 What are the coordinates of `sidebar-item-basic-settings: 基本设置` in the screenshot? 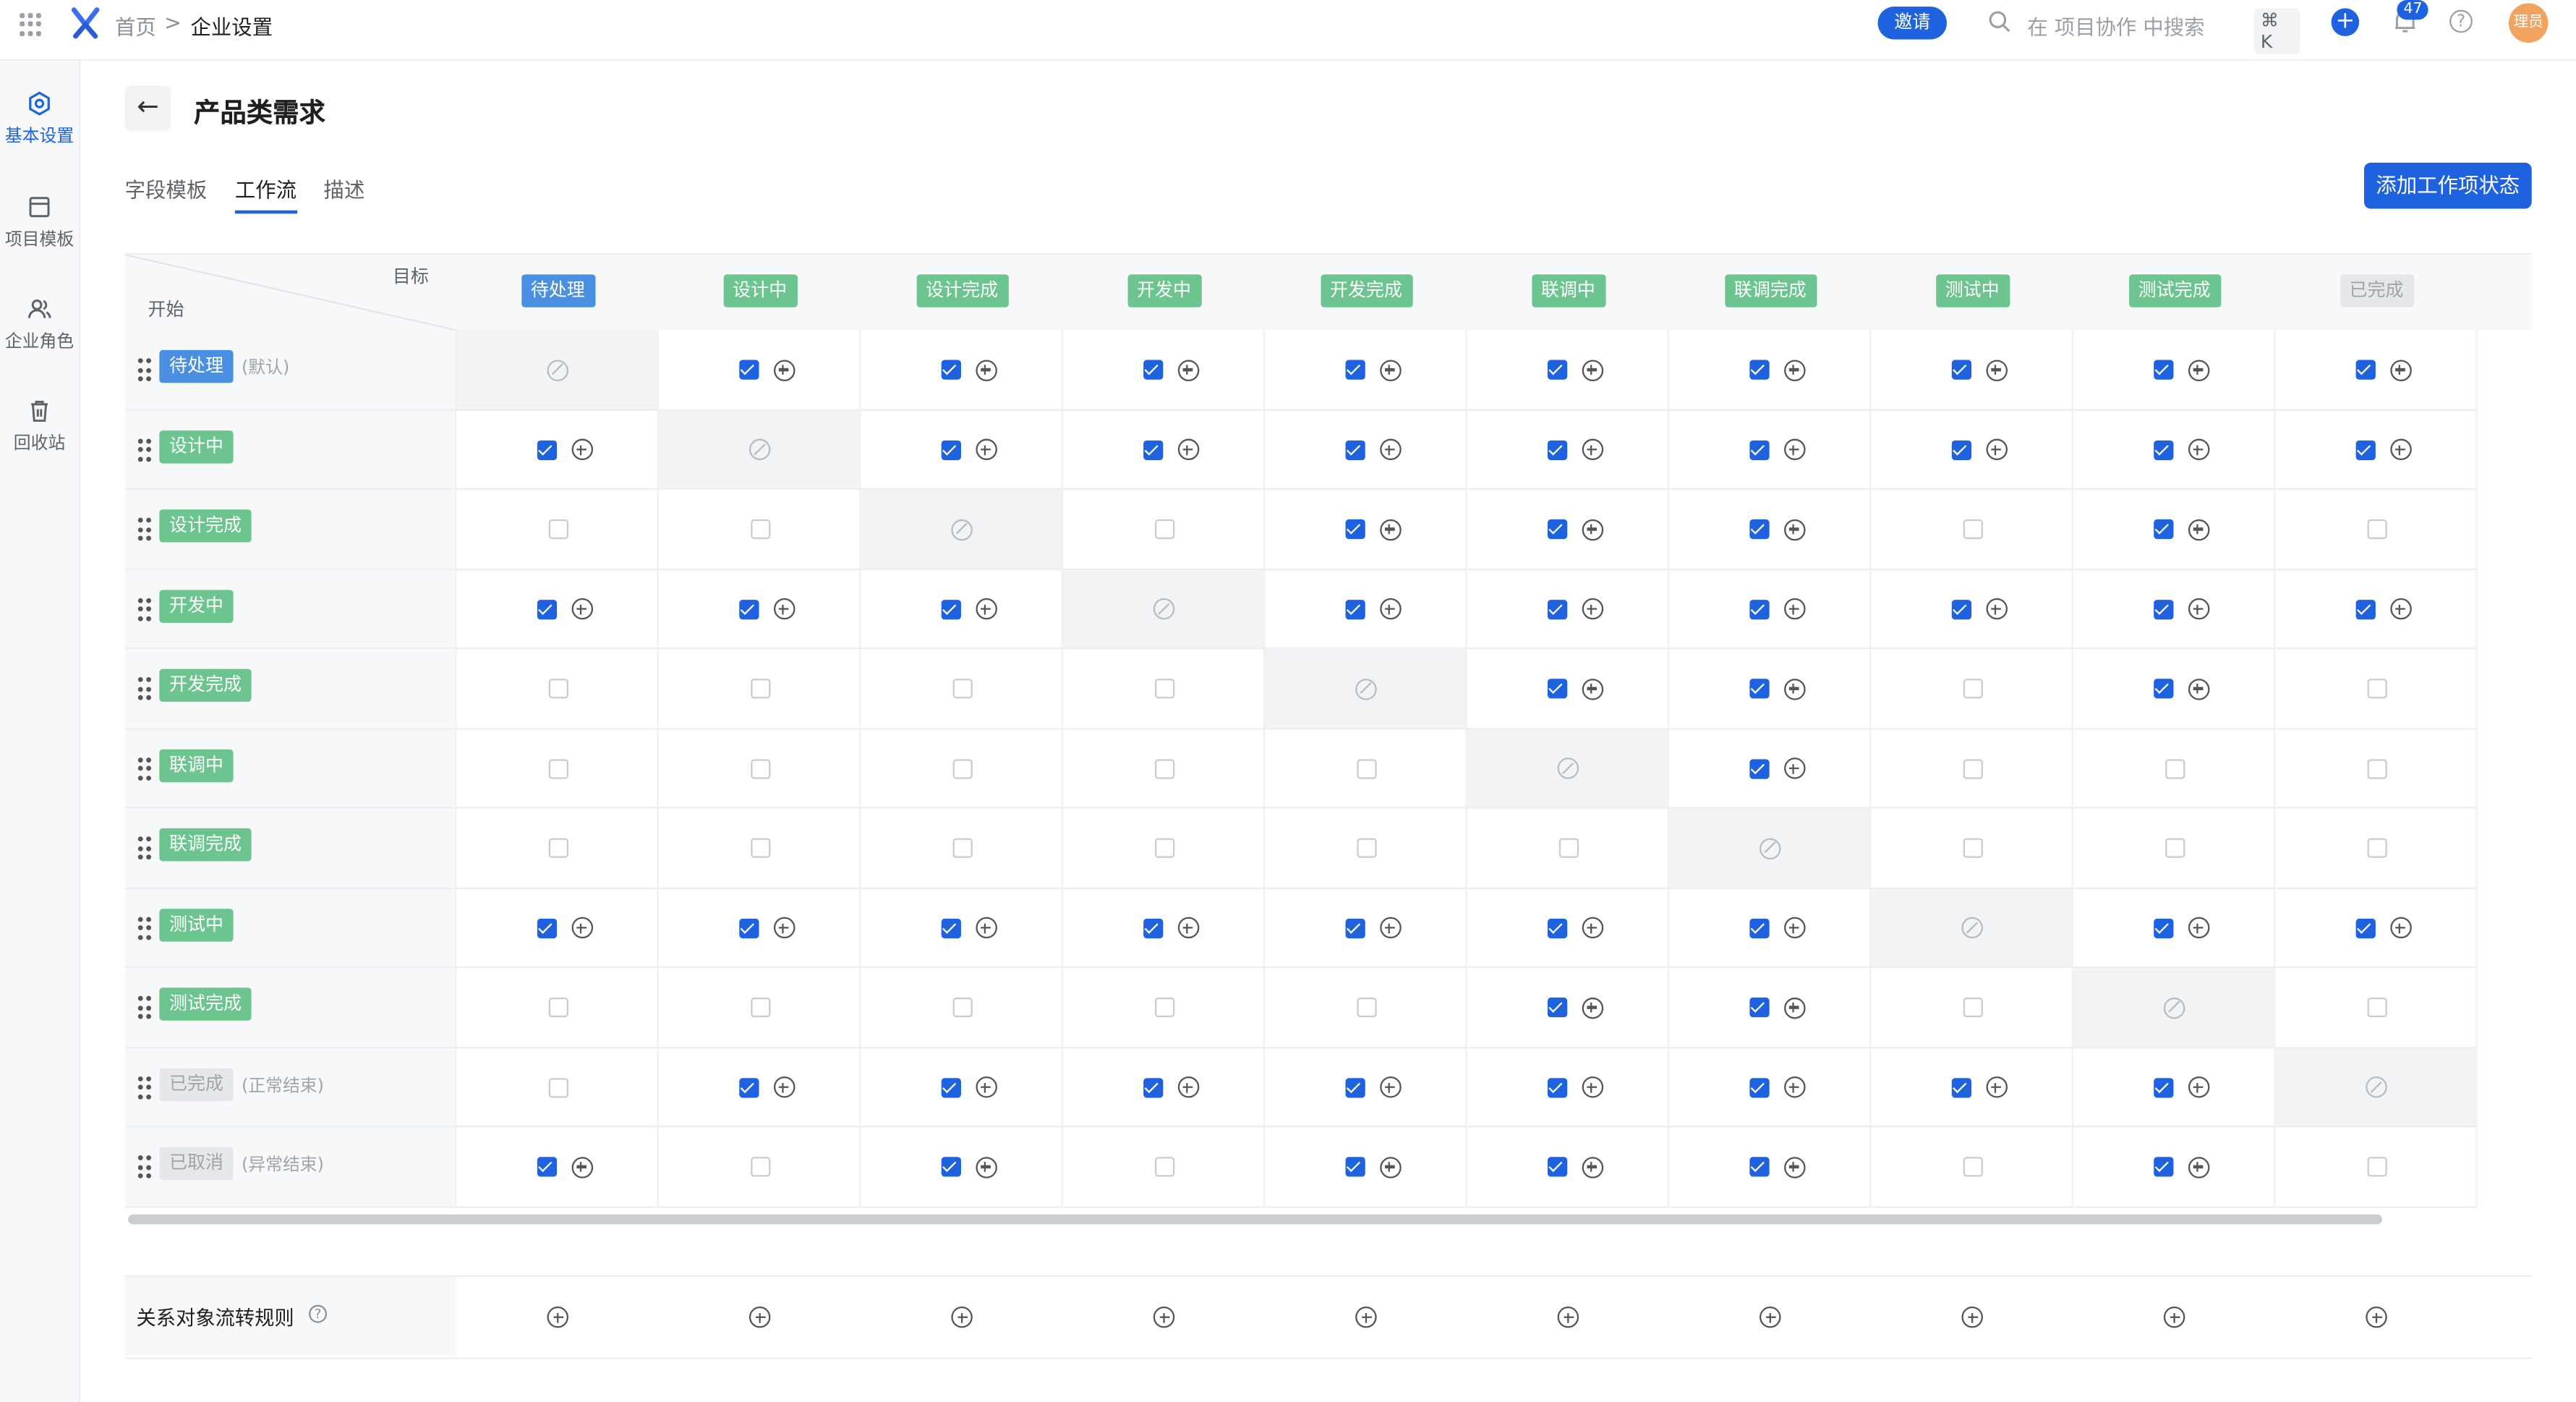 It's located at (39, 119).